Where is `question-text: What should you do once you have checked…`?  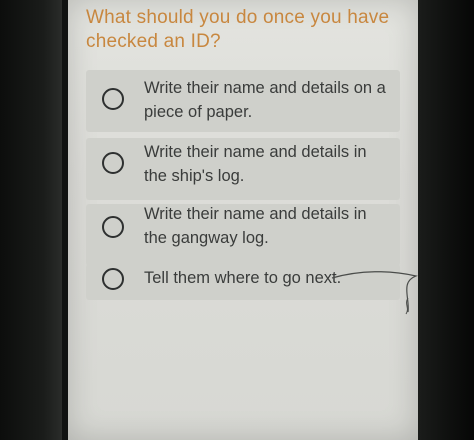 question-text: What should you do once you have checked… is located at coordinates (238, 29).